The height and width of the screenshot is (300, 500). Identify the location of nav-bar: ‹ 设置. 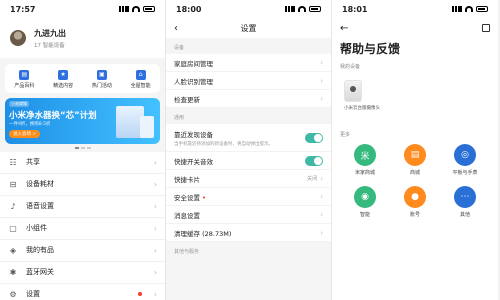
(248, 28).